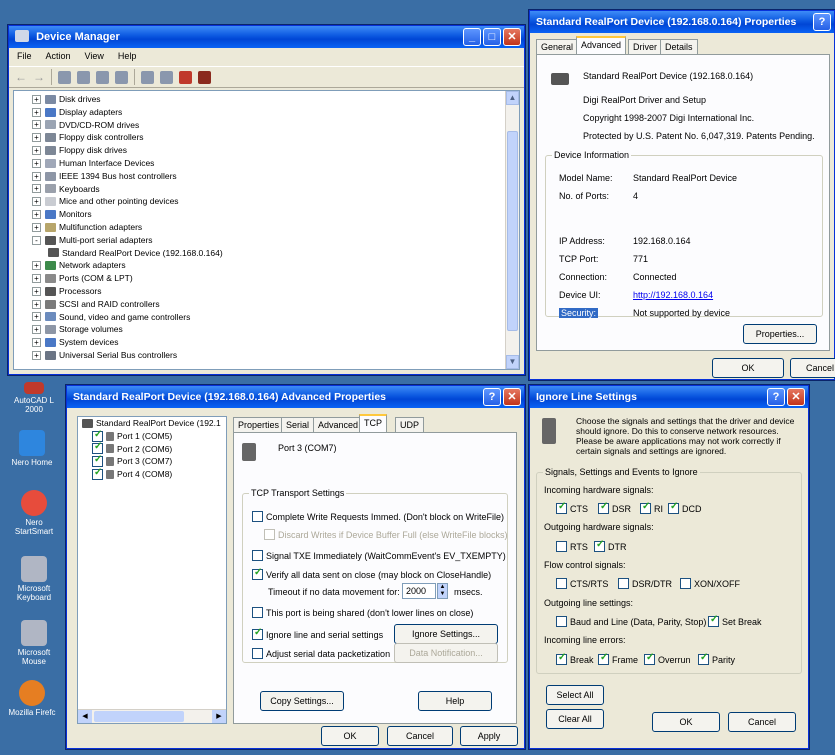 The image size is (835, 755). What do you see at coordinates (713, 620) in the screenshot?
I see `set-break-checkbox` at bounding box center [713, 620].